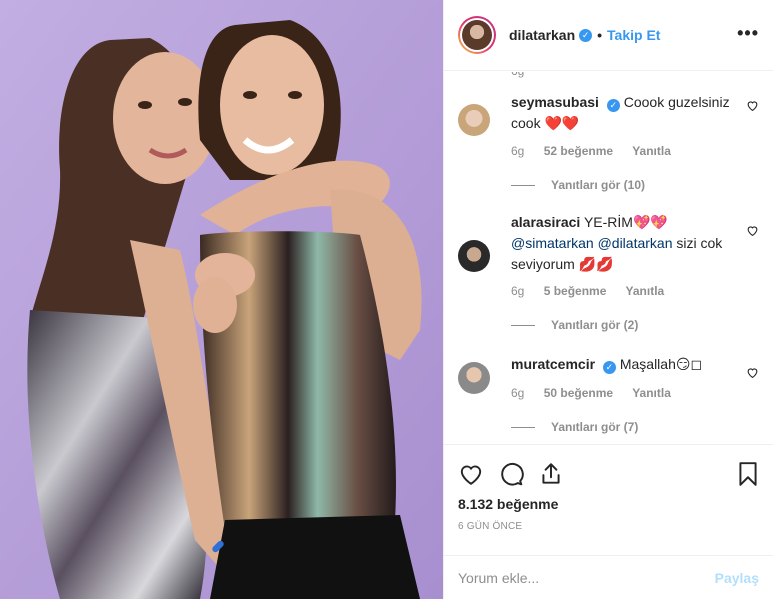  What do you see at coordinates (517, 75) in the screenshot?
I see `previous-comment-time: 6g` at bounding box center [517, 75].